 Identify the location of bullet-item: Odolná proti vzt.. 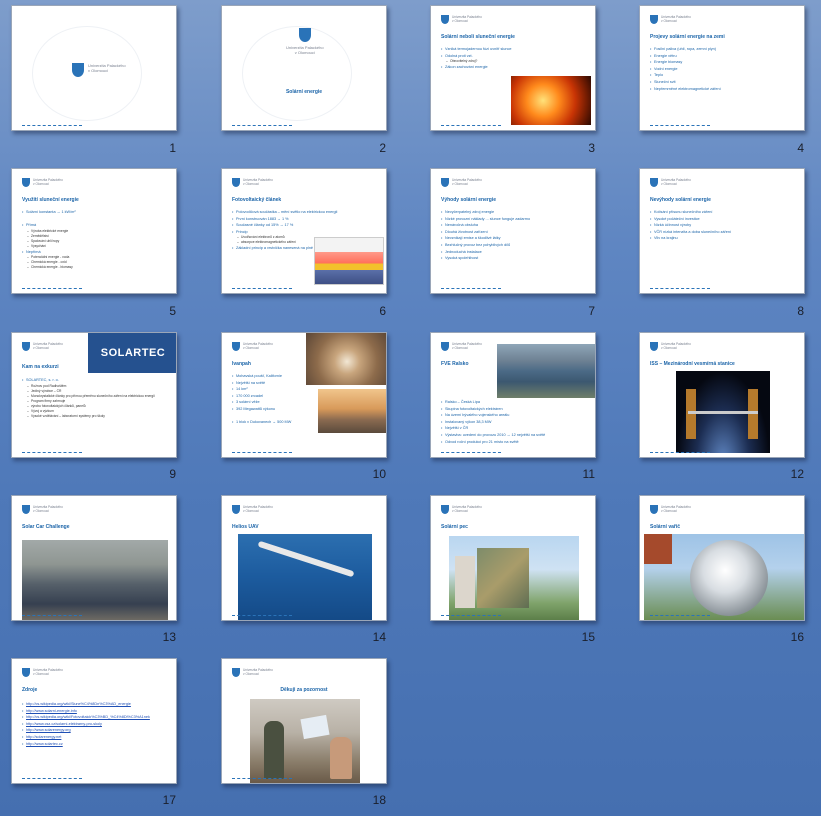
(515, 56).